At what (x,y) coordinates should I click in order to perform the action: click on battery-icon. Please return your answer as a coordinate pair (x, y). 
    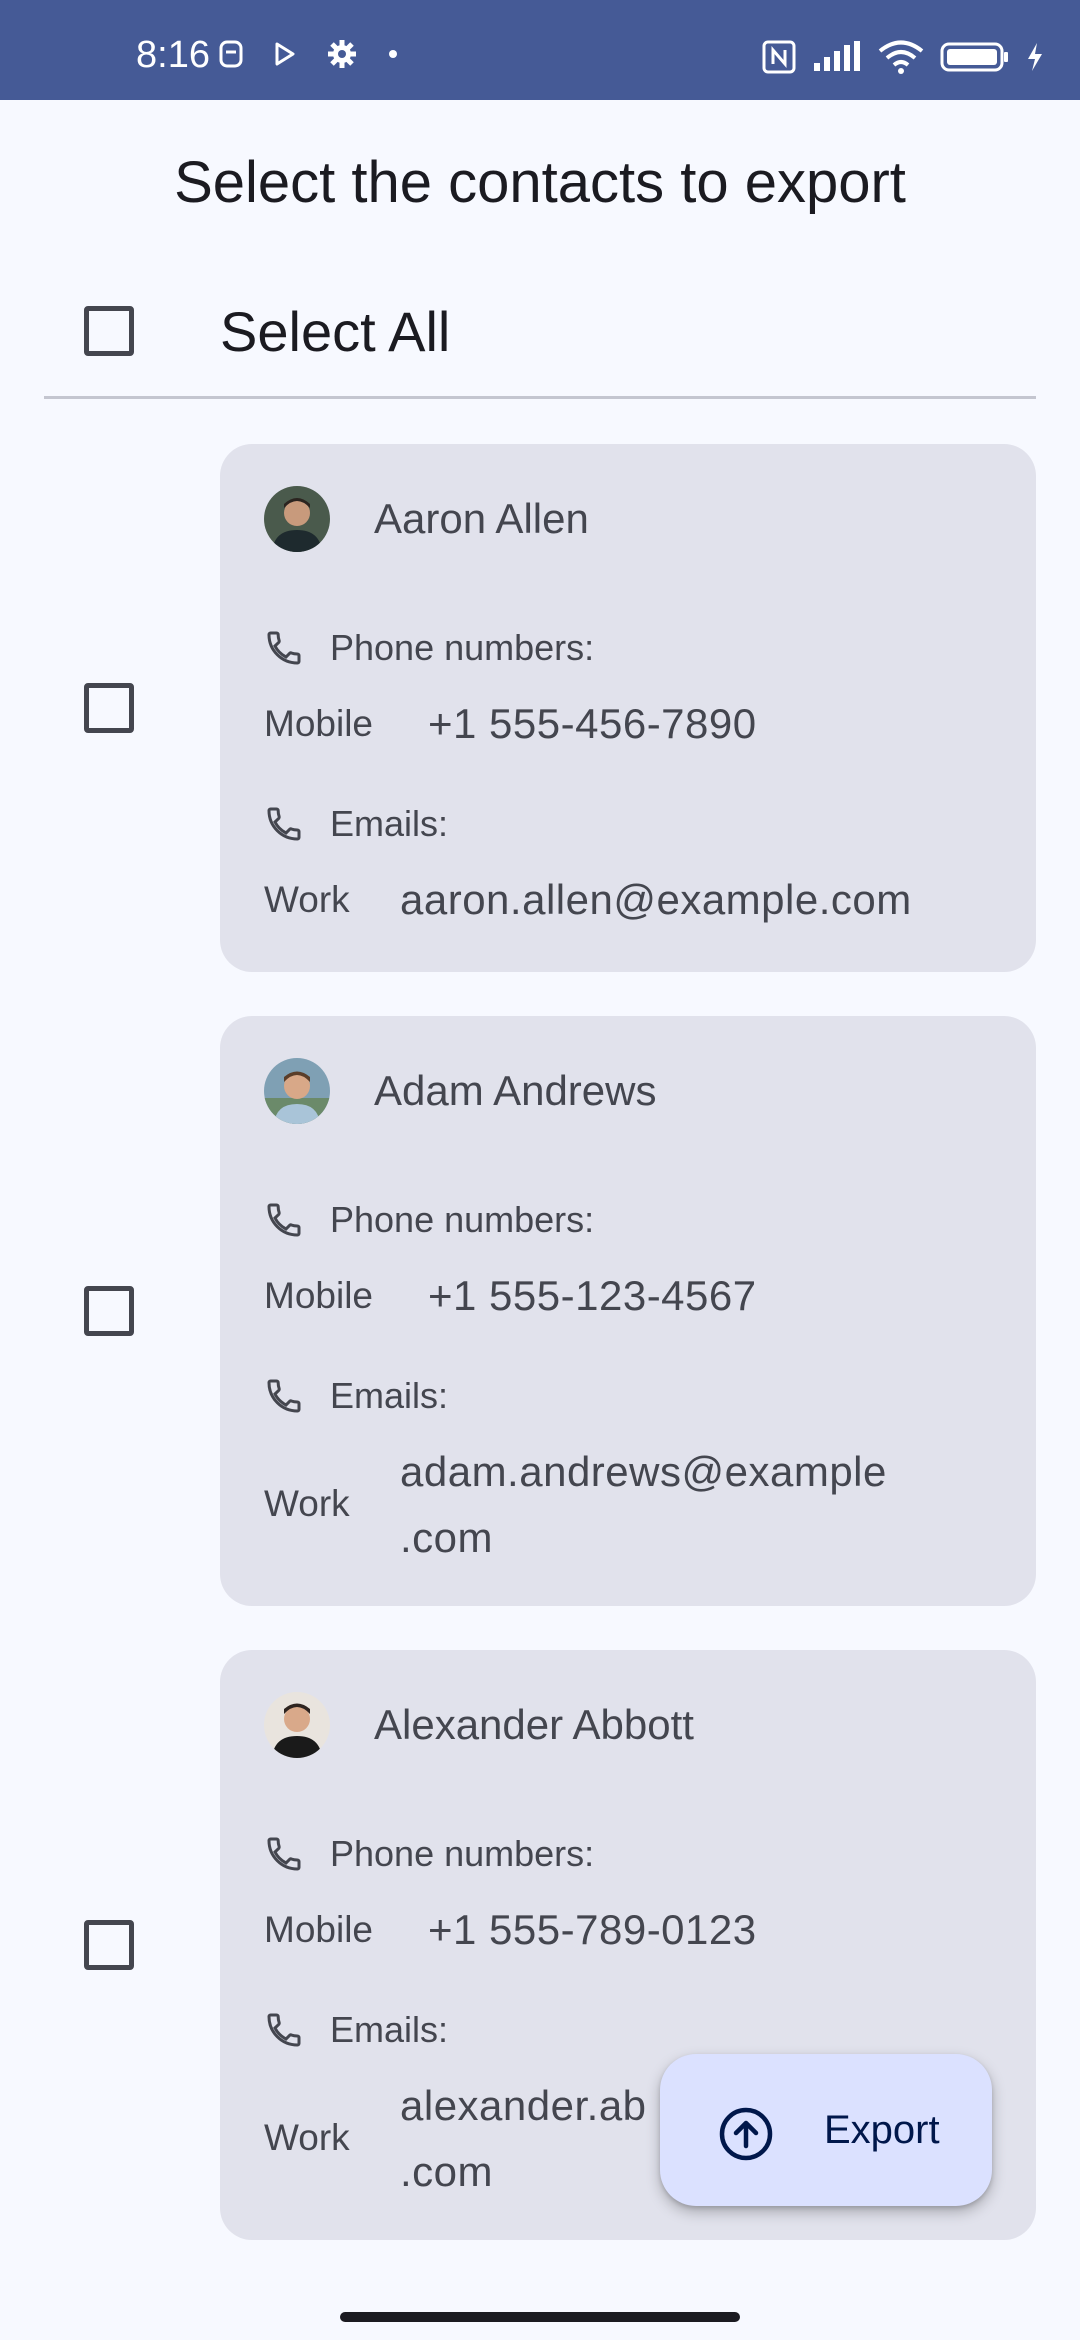
    Looking at the image, I should click on (974, 57).